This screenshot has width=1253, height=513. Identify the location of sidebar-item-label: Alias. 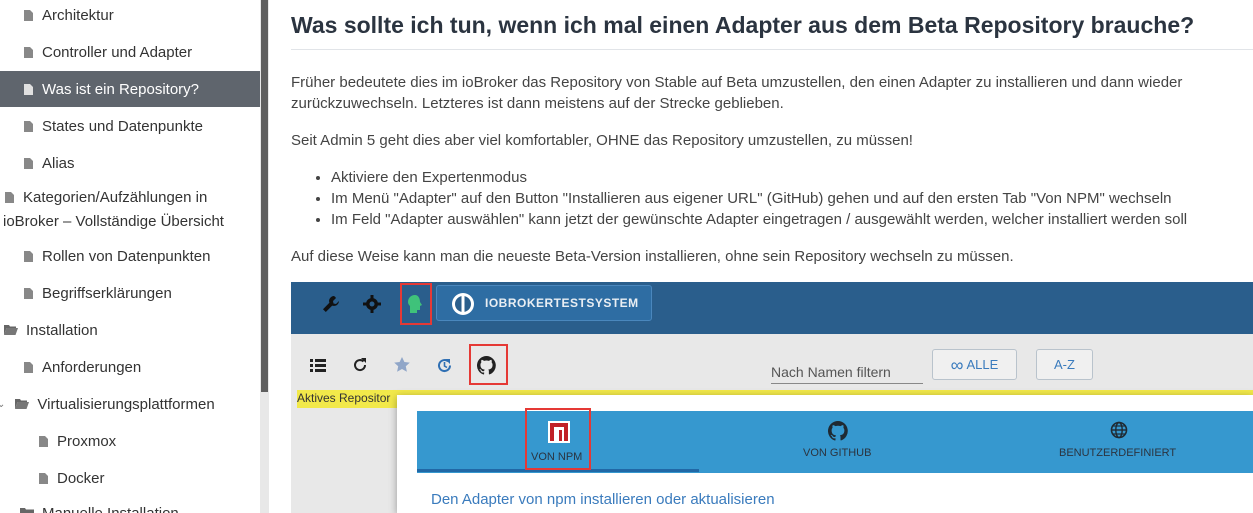
(58, 163).